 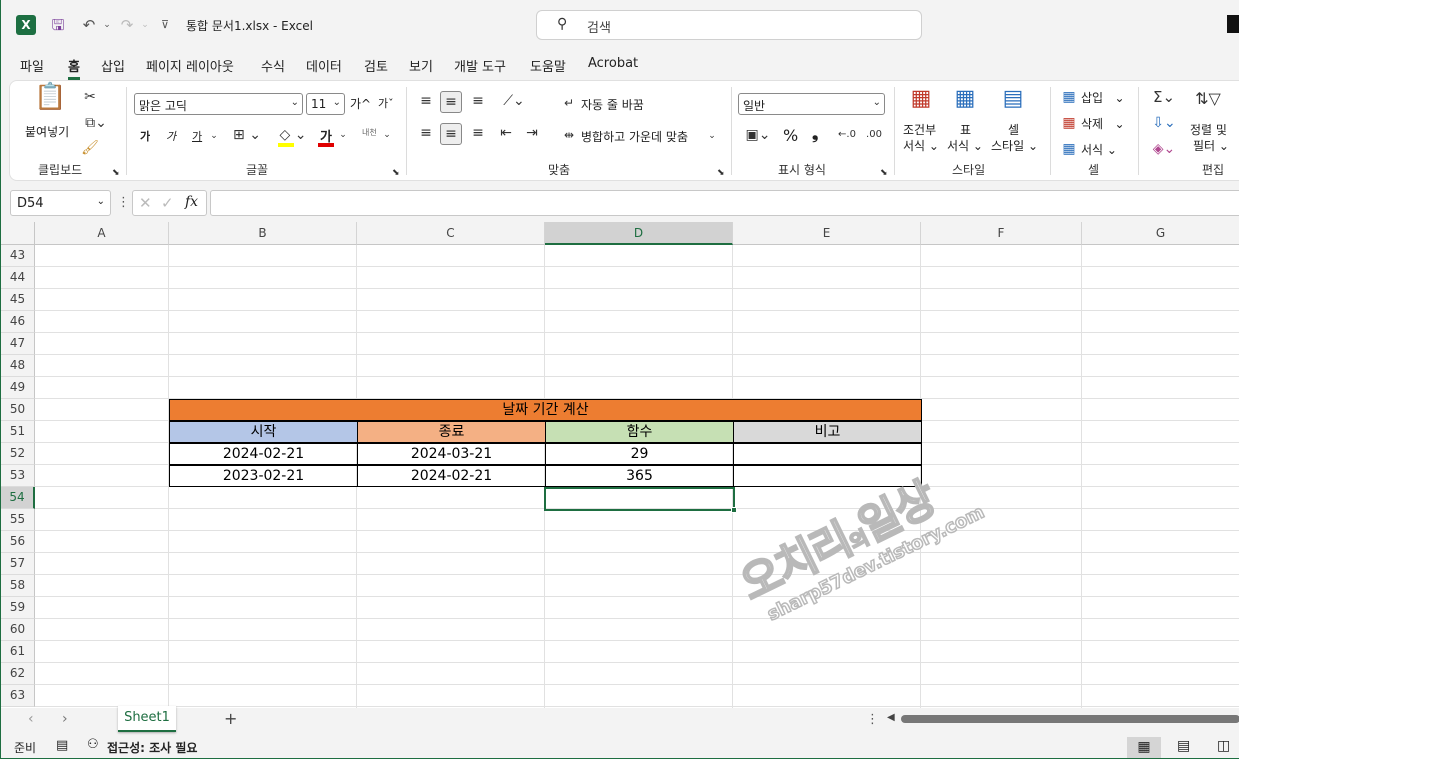 What do you see at coordinates (1160, 233) in the screenshot?
I see `column-header-g: G` at bounding box center [1160, 233].